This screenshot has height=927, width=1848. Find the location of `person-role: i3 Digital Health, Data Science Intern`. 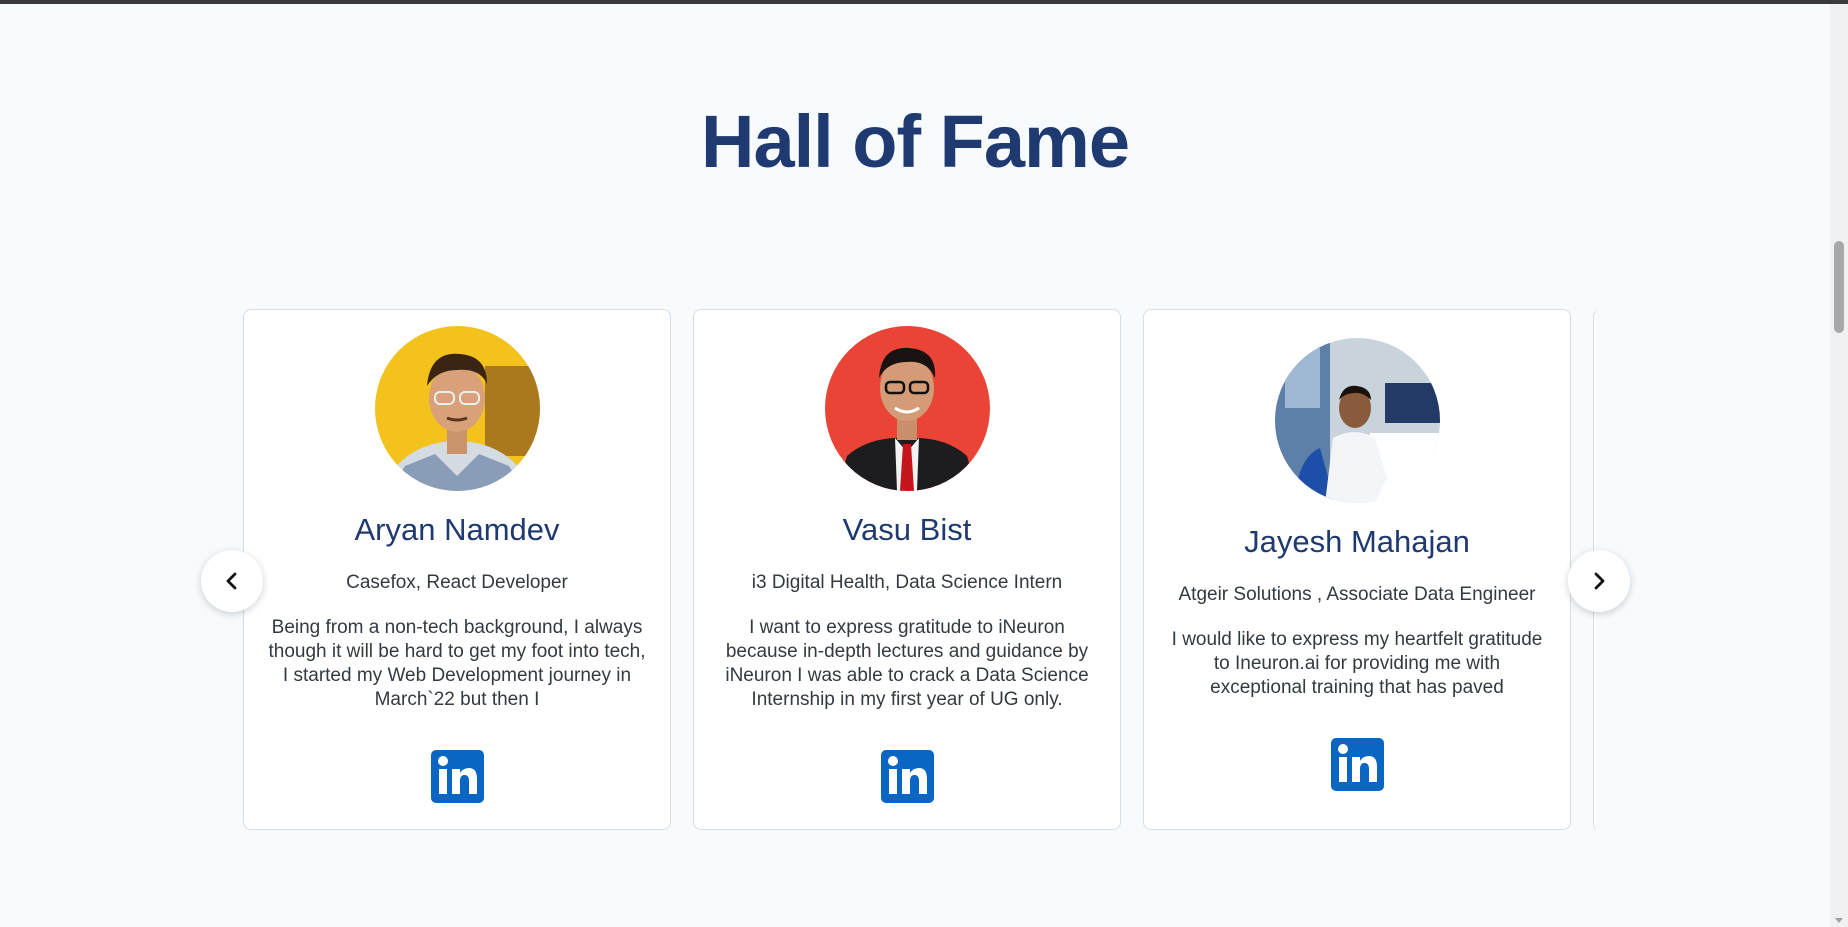

person-role: i3 Digital Health, Data Science Intern is located at coordinates (907, 582).